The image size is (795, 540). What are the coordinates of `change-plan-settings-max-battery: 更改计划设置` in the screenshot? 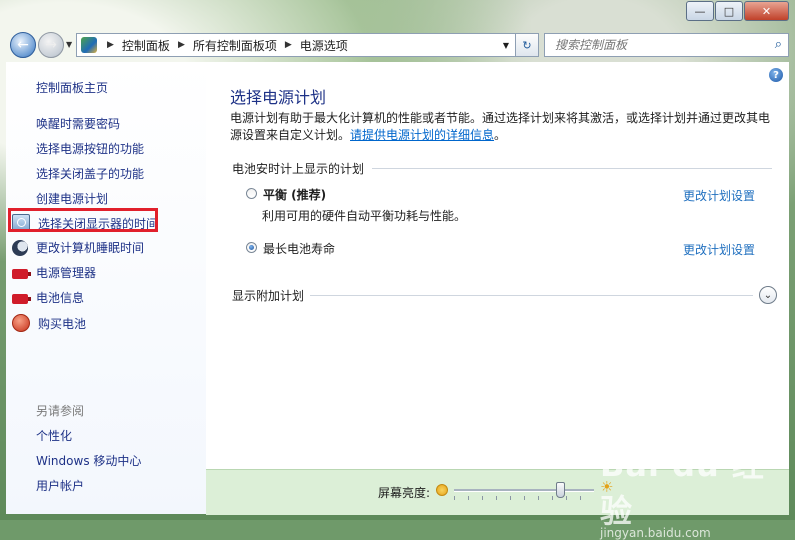 It's located at (719, 249).